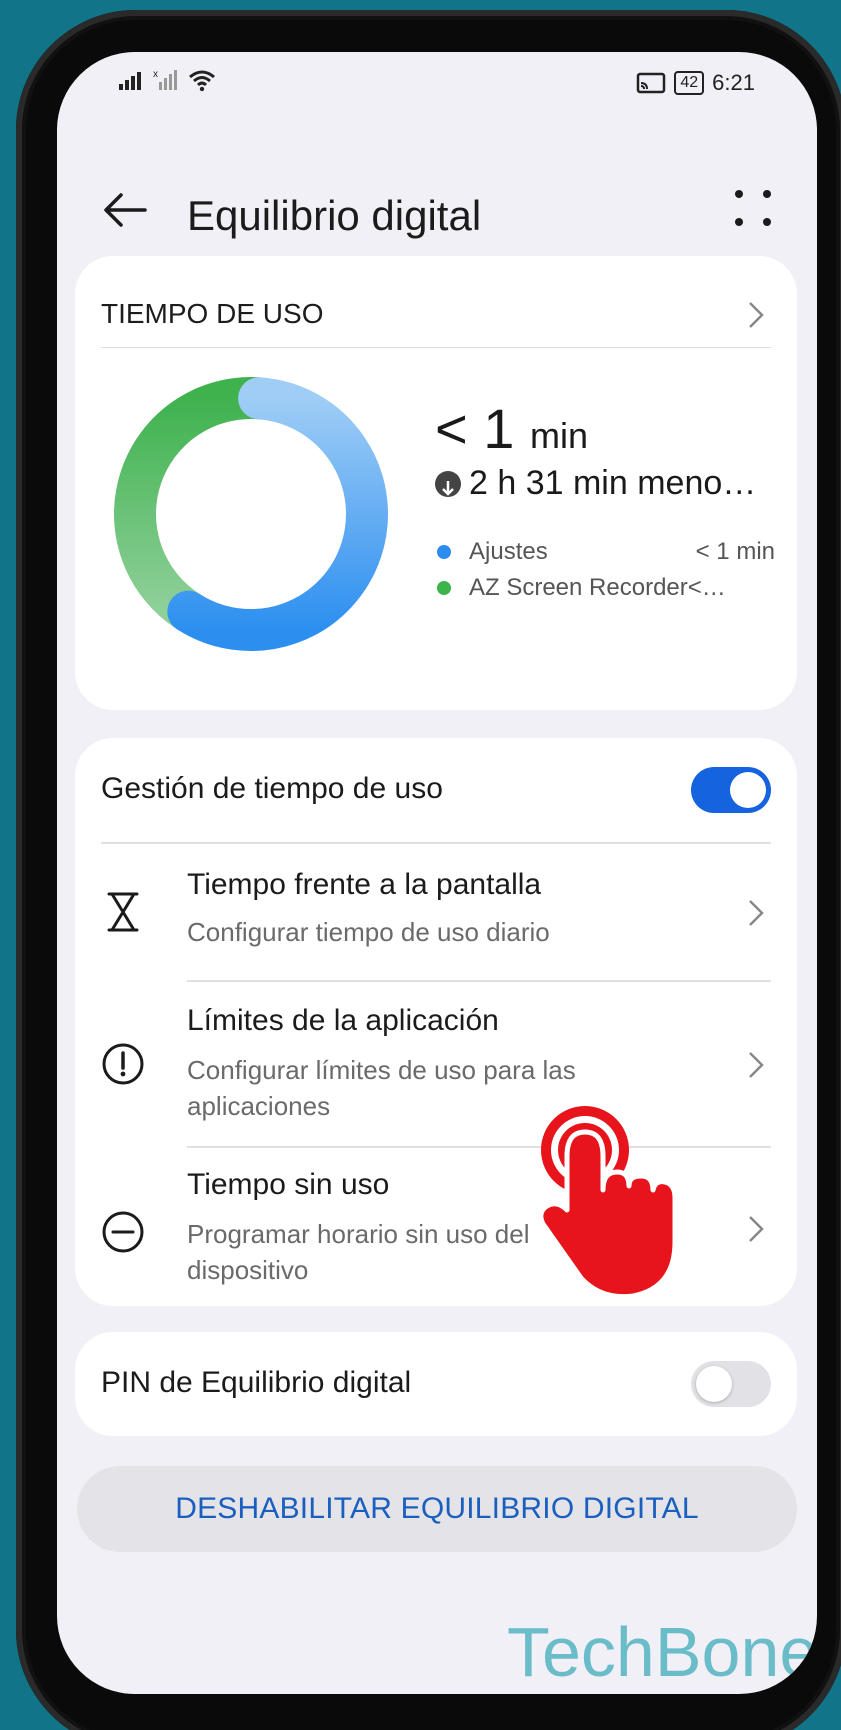 The height and width of the screenshot is (1730, 841). What do you see at coordinates (735, 551) in the screenshot?
I see `legend-value: < 1 min` at bounding box center [735, 551].